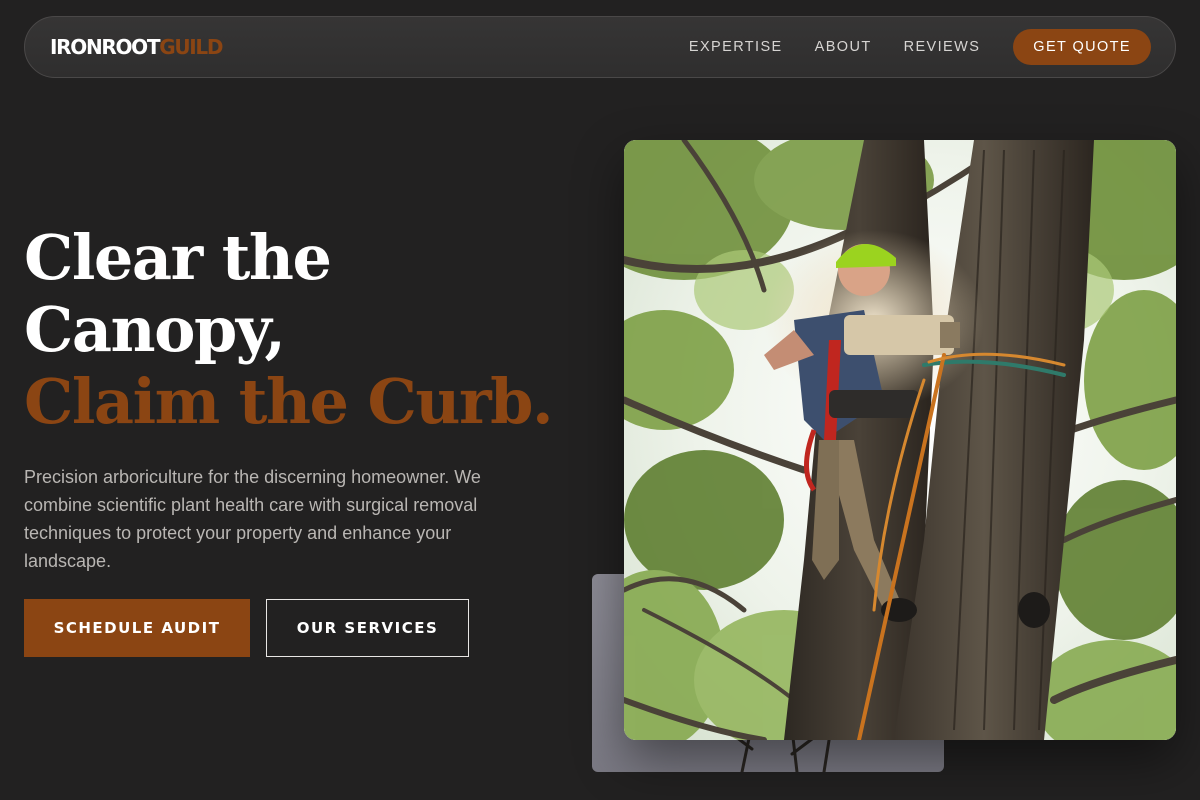  Describe the element at coordinates (105, 47) in the screenshot. I see `brand-name-part1: IRONROOT` at that location.